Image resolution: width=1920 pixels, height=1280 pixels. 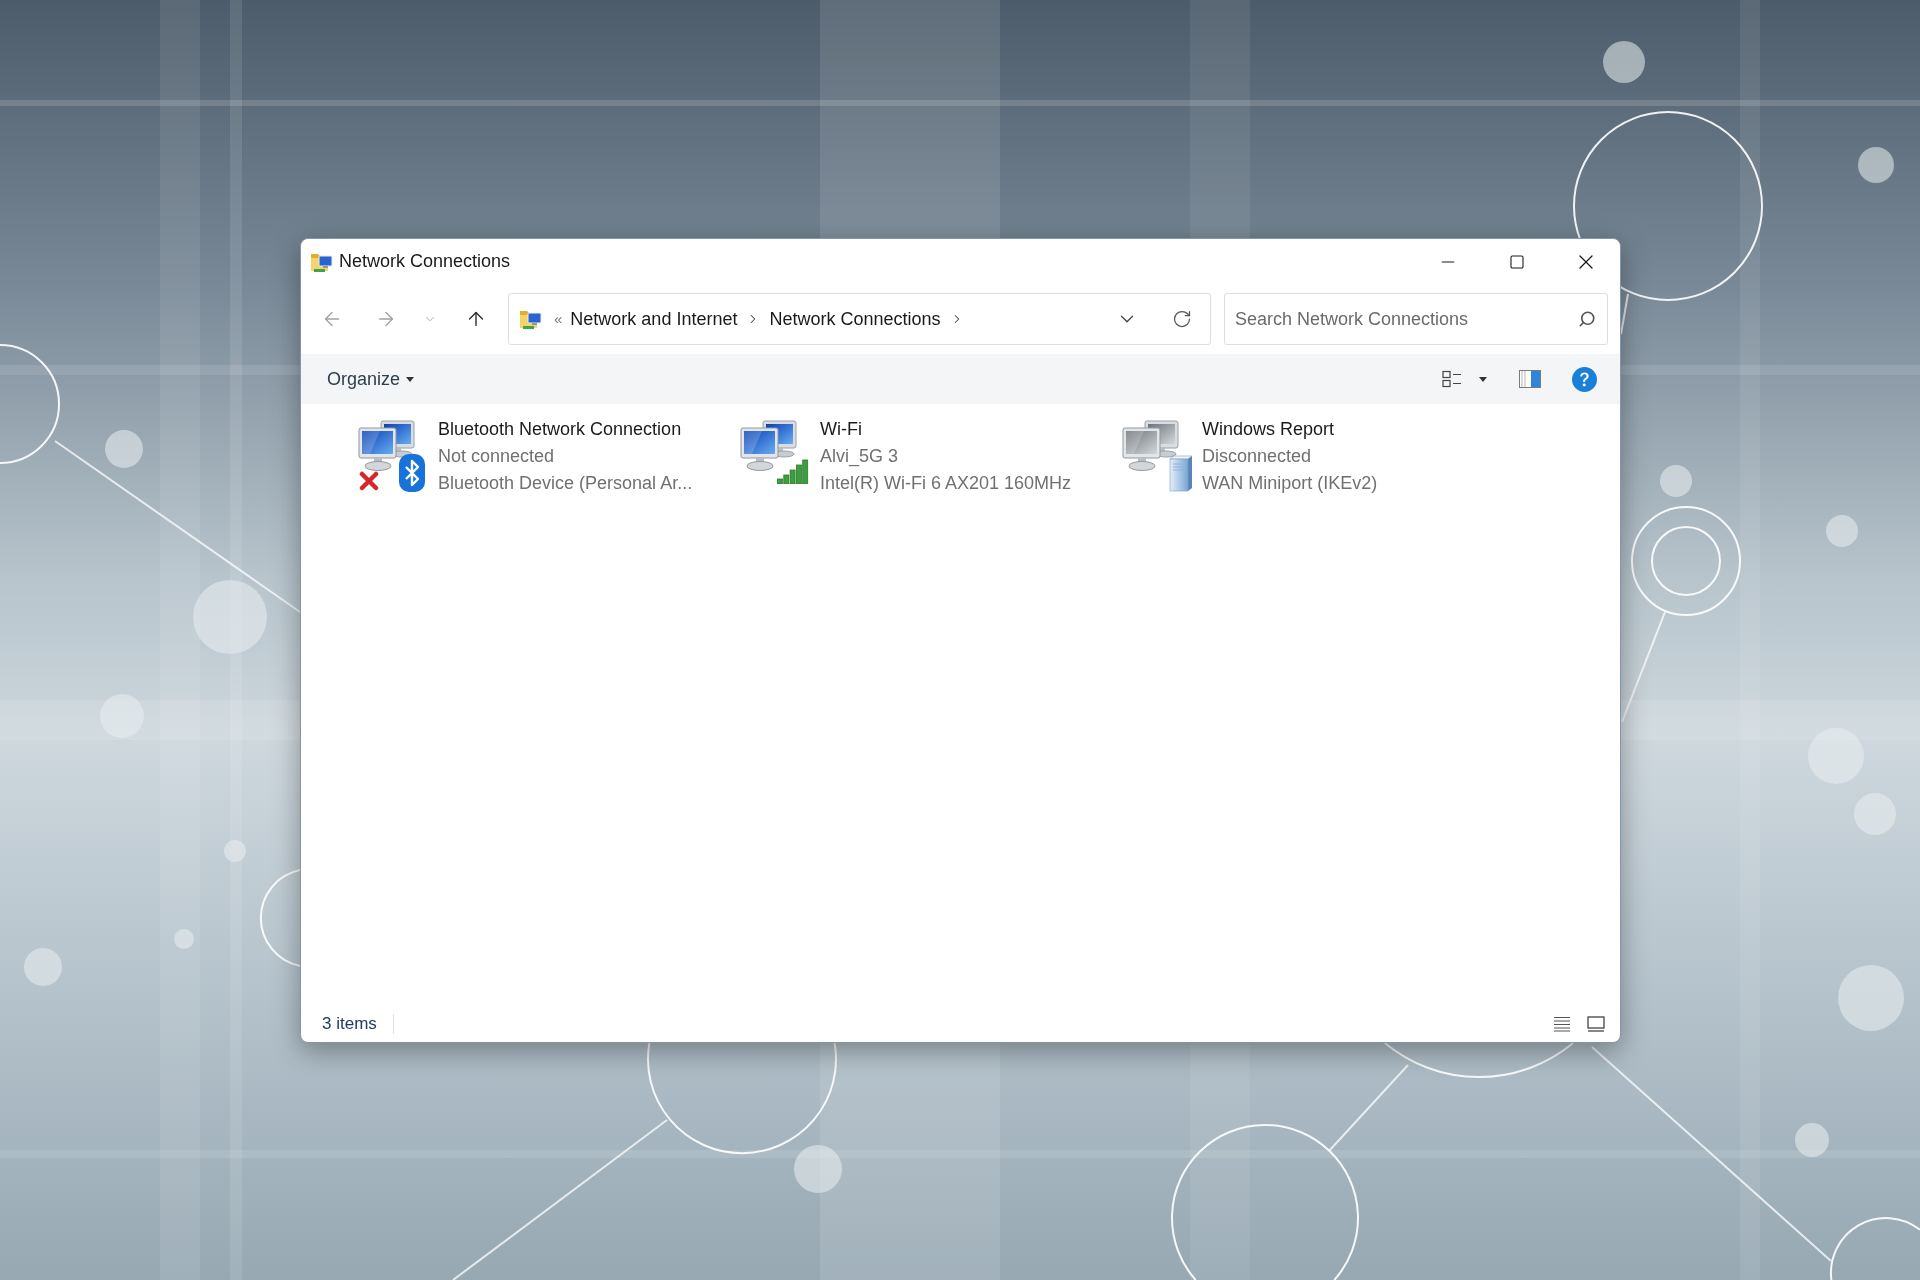 I want to click on connection-status: Not connected, so click(x=497, y=456).